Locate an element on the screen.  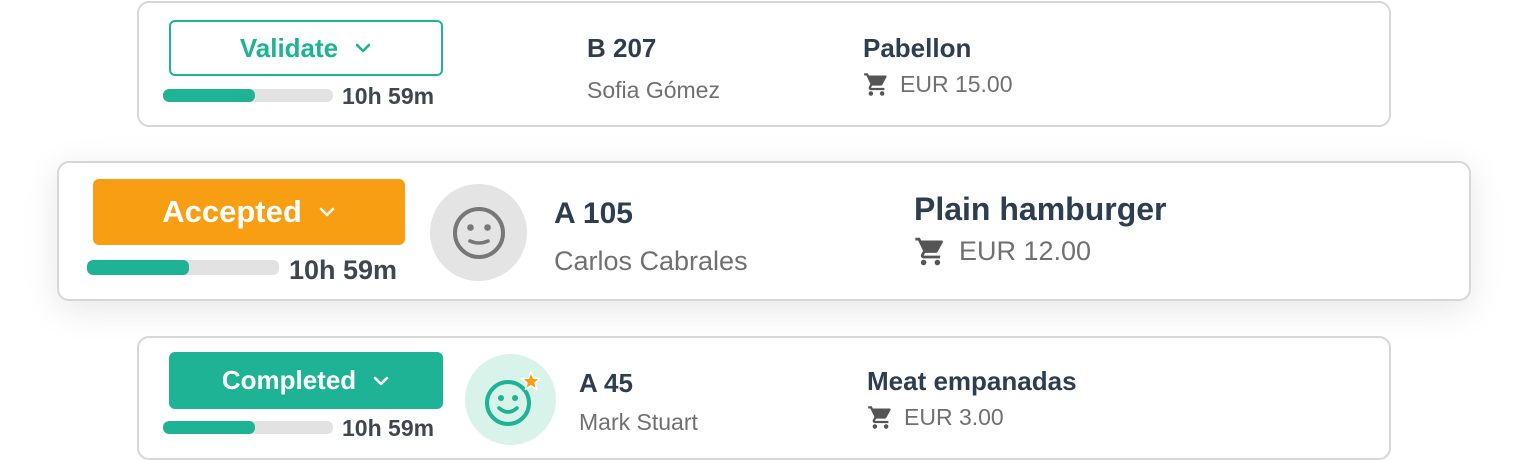
status-dropdown-completed: Completed is located at coordinates (306, 380).